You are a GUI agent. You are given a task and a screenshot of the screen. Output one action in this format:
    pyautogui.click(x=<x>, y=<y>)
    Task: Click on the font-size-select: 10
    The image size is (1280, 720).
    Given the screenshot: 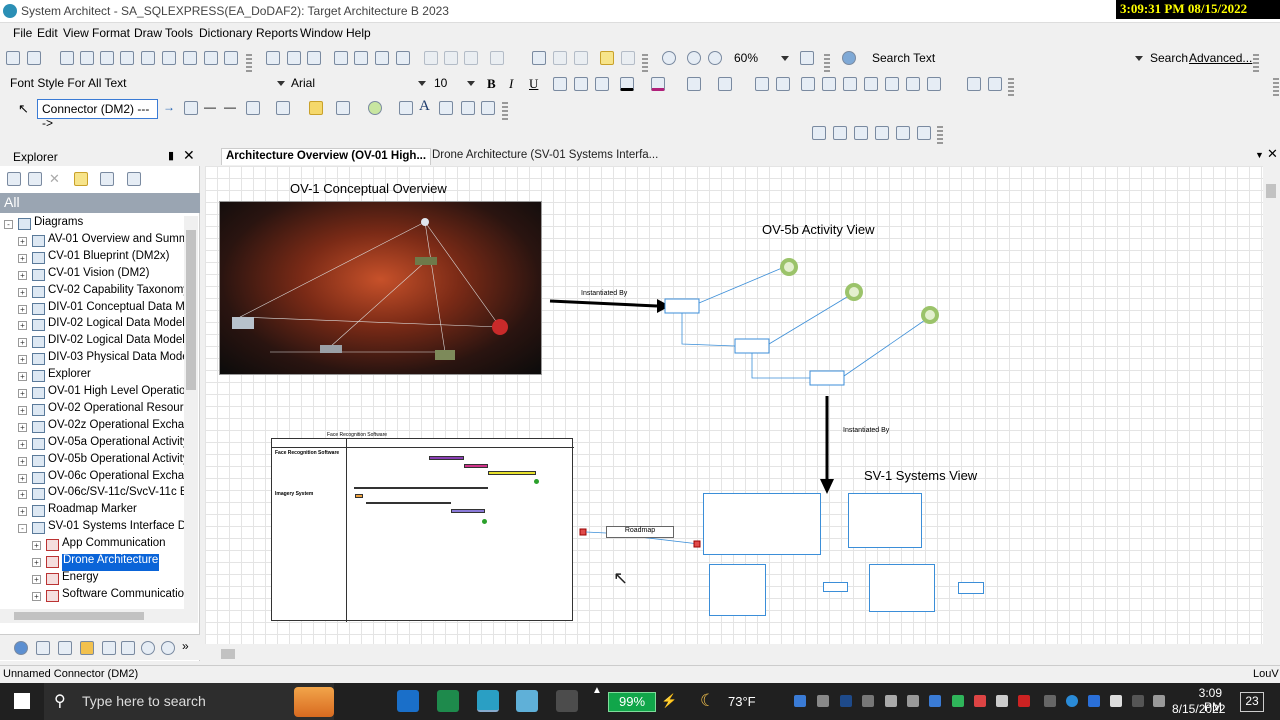 What is the action you would take?
    pyautogui.click(x=454, y=84)
    